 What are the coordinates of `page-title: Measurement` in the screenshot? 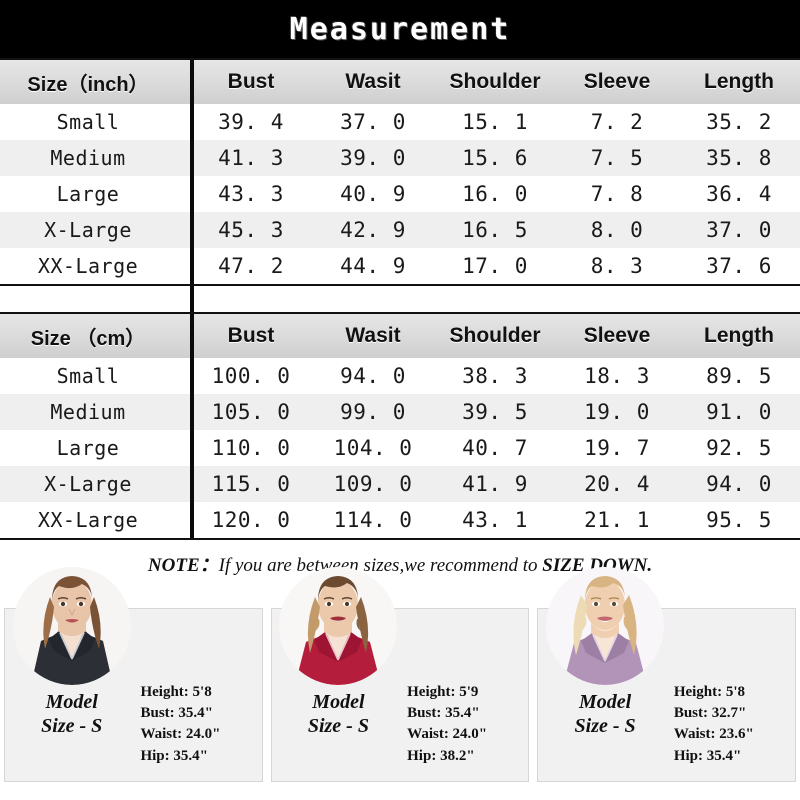 It's located at (400, 29).